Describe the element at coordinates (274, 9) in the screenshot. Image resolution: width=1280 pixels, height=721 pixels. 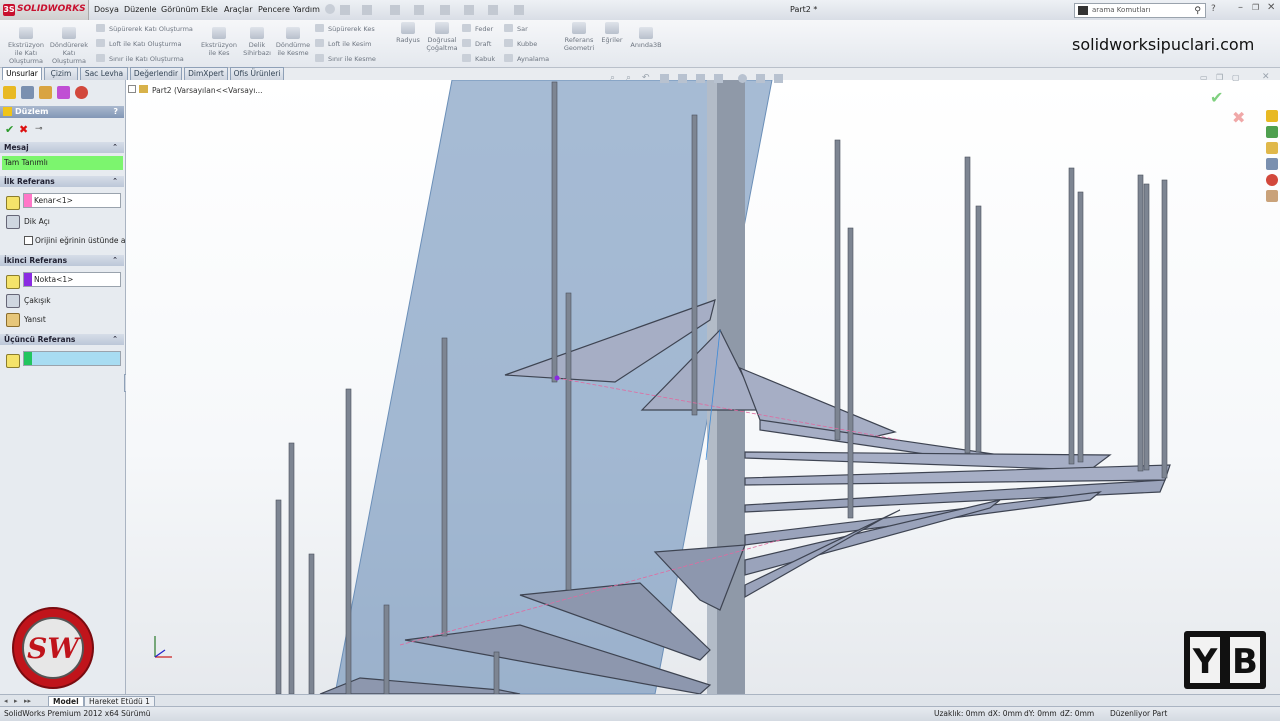
I see `menu-window: Pencere` at that location.